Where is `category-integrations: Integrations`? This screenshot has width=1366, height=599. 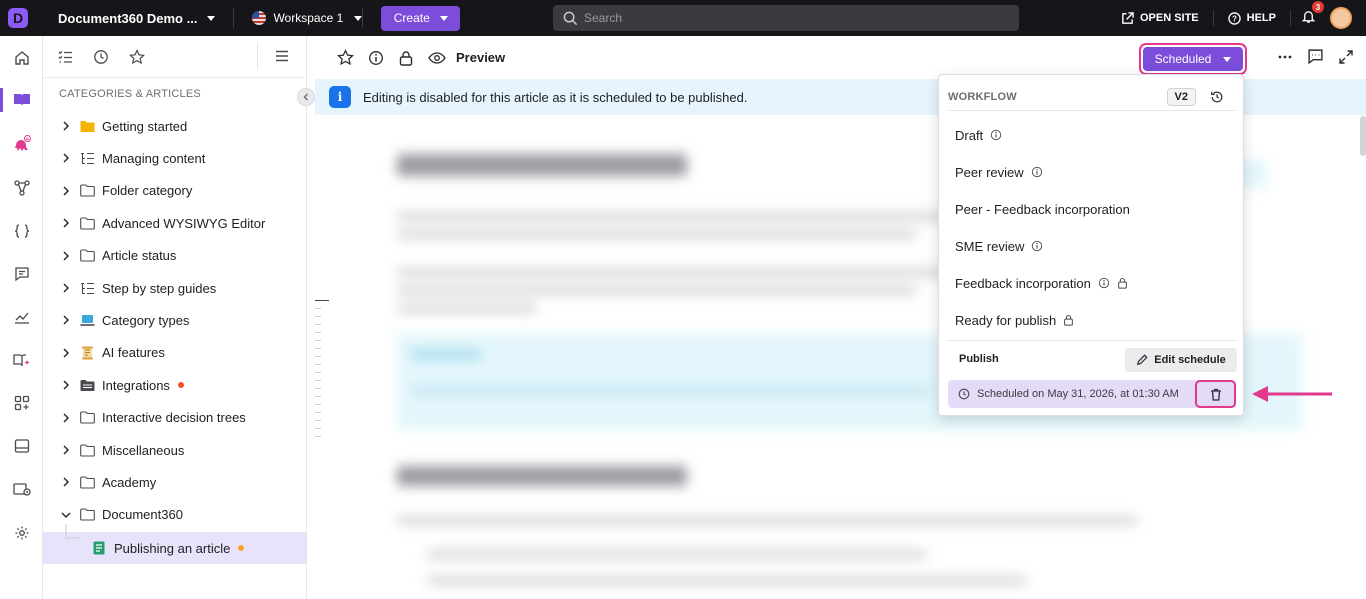
category-integrations: Integrations is located at coordinates (174, 385).